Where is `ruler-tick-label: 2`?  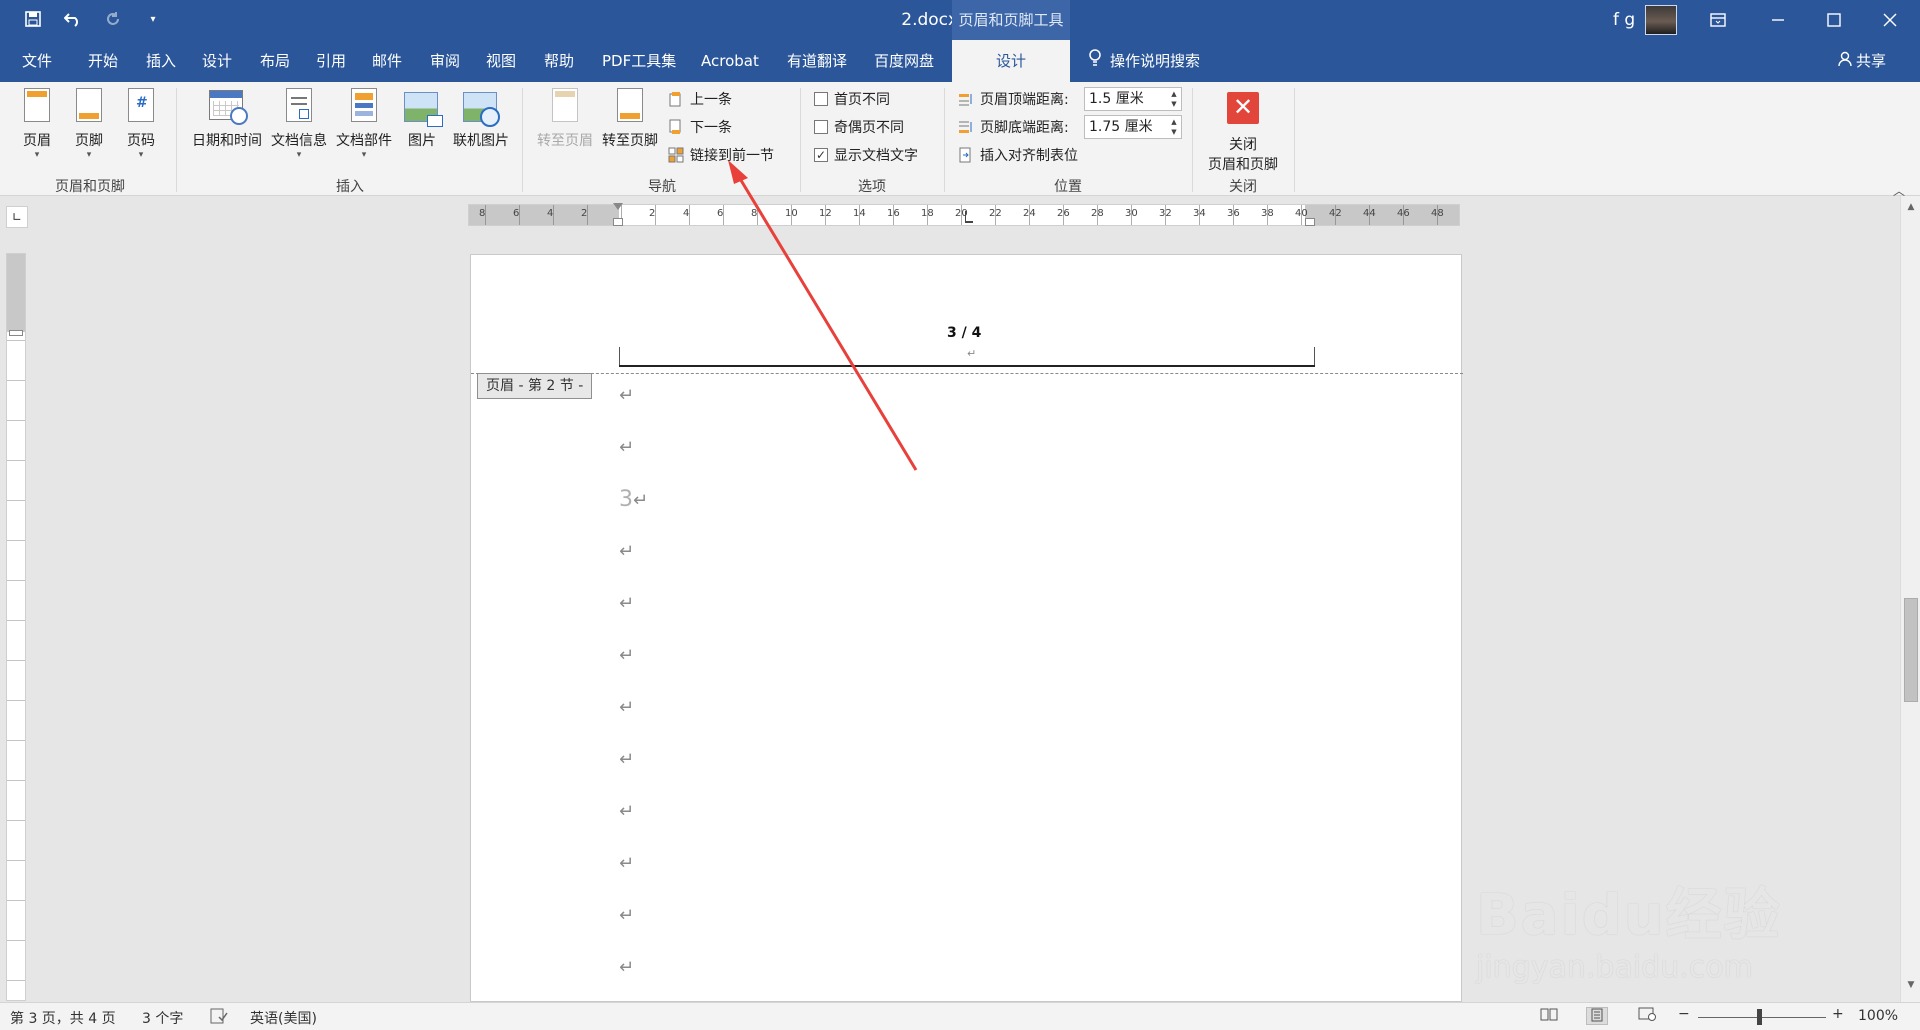
ruler-tick-label: 2 is located at coordinates (652, 213).